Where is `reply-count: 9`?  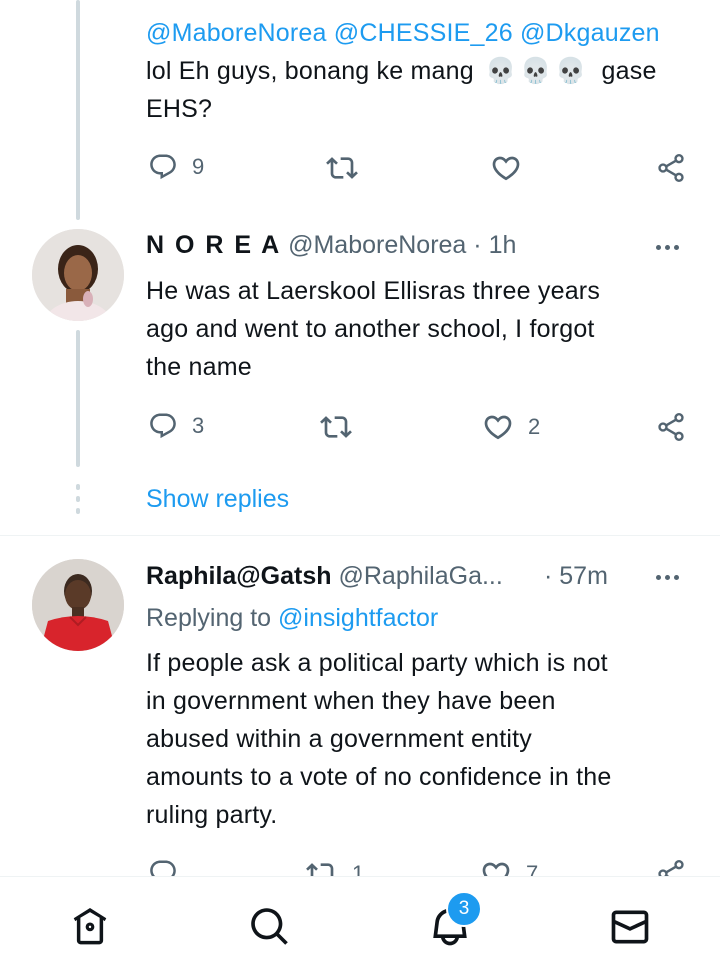
reply-count: 9 is located at coordinates (198, 166).